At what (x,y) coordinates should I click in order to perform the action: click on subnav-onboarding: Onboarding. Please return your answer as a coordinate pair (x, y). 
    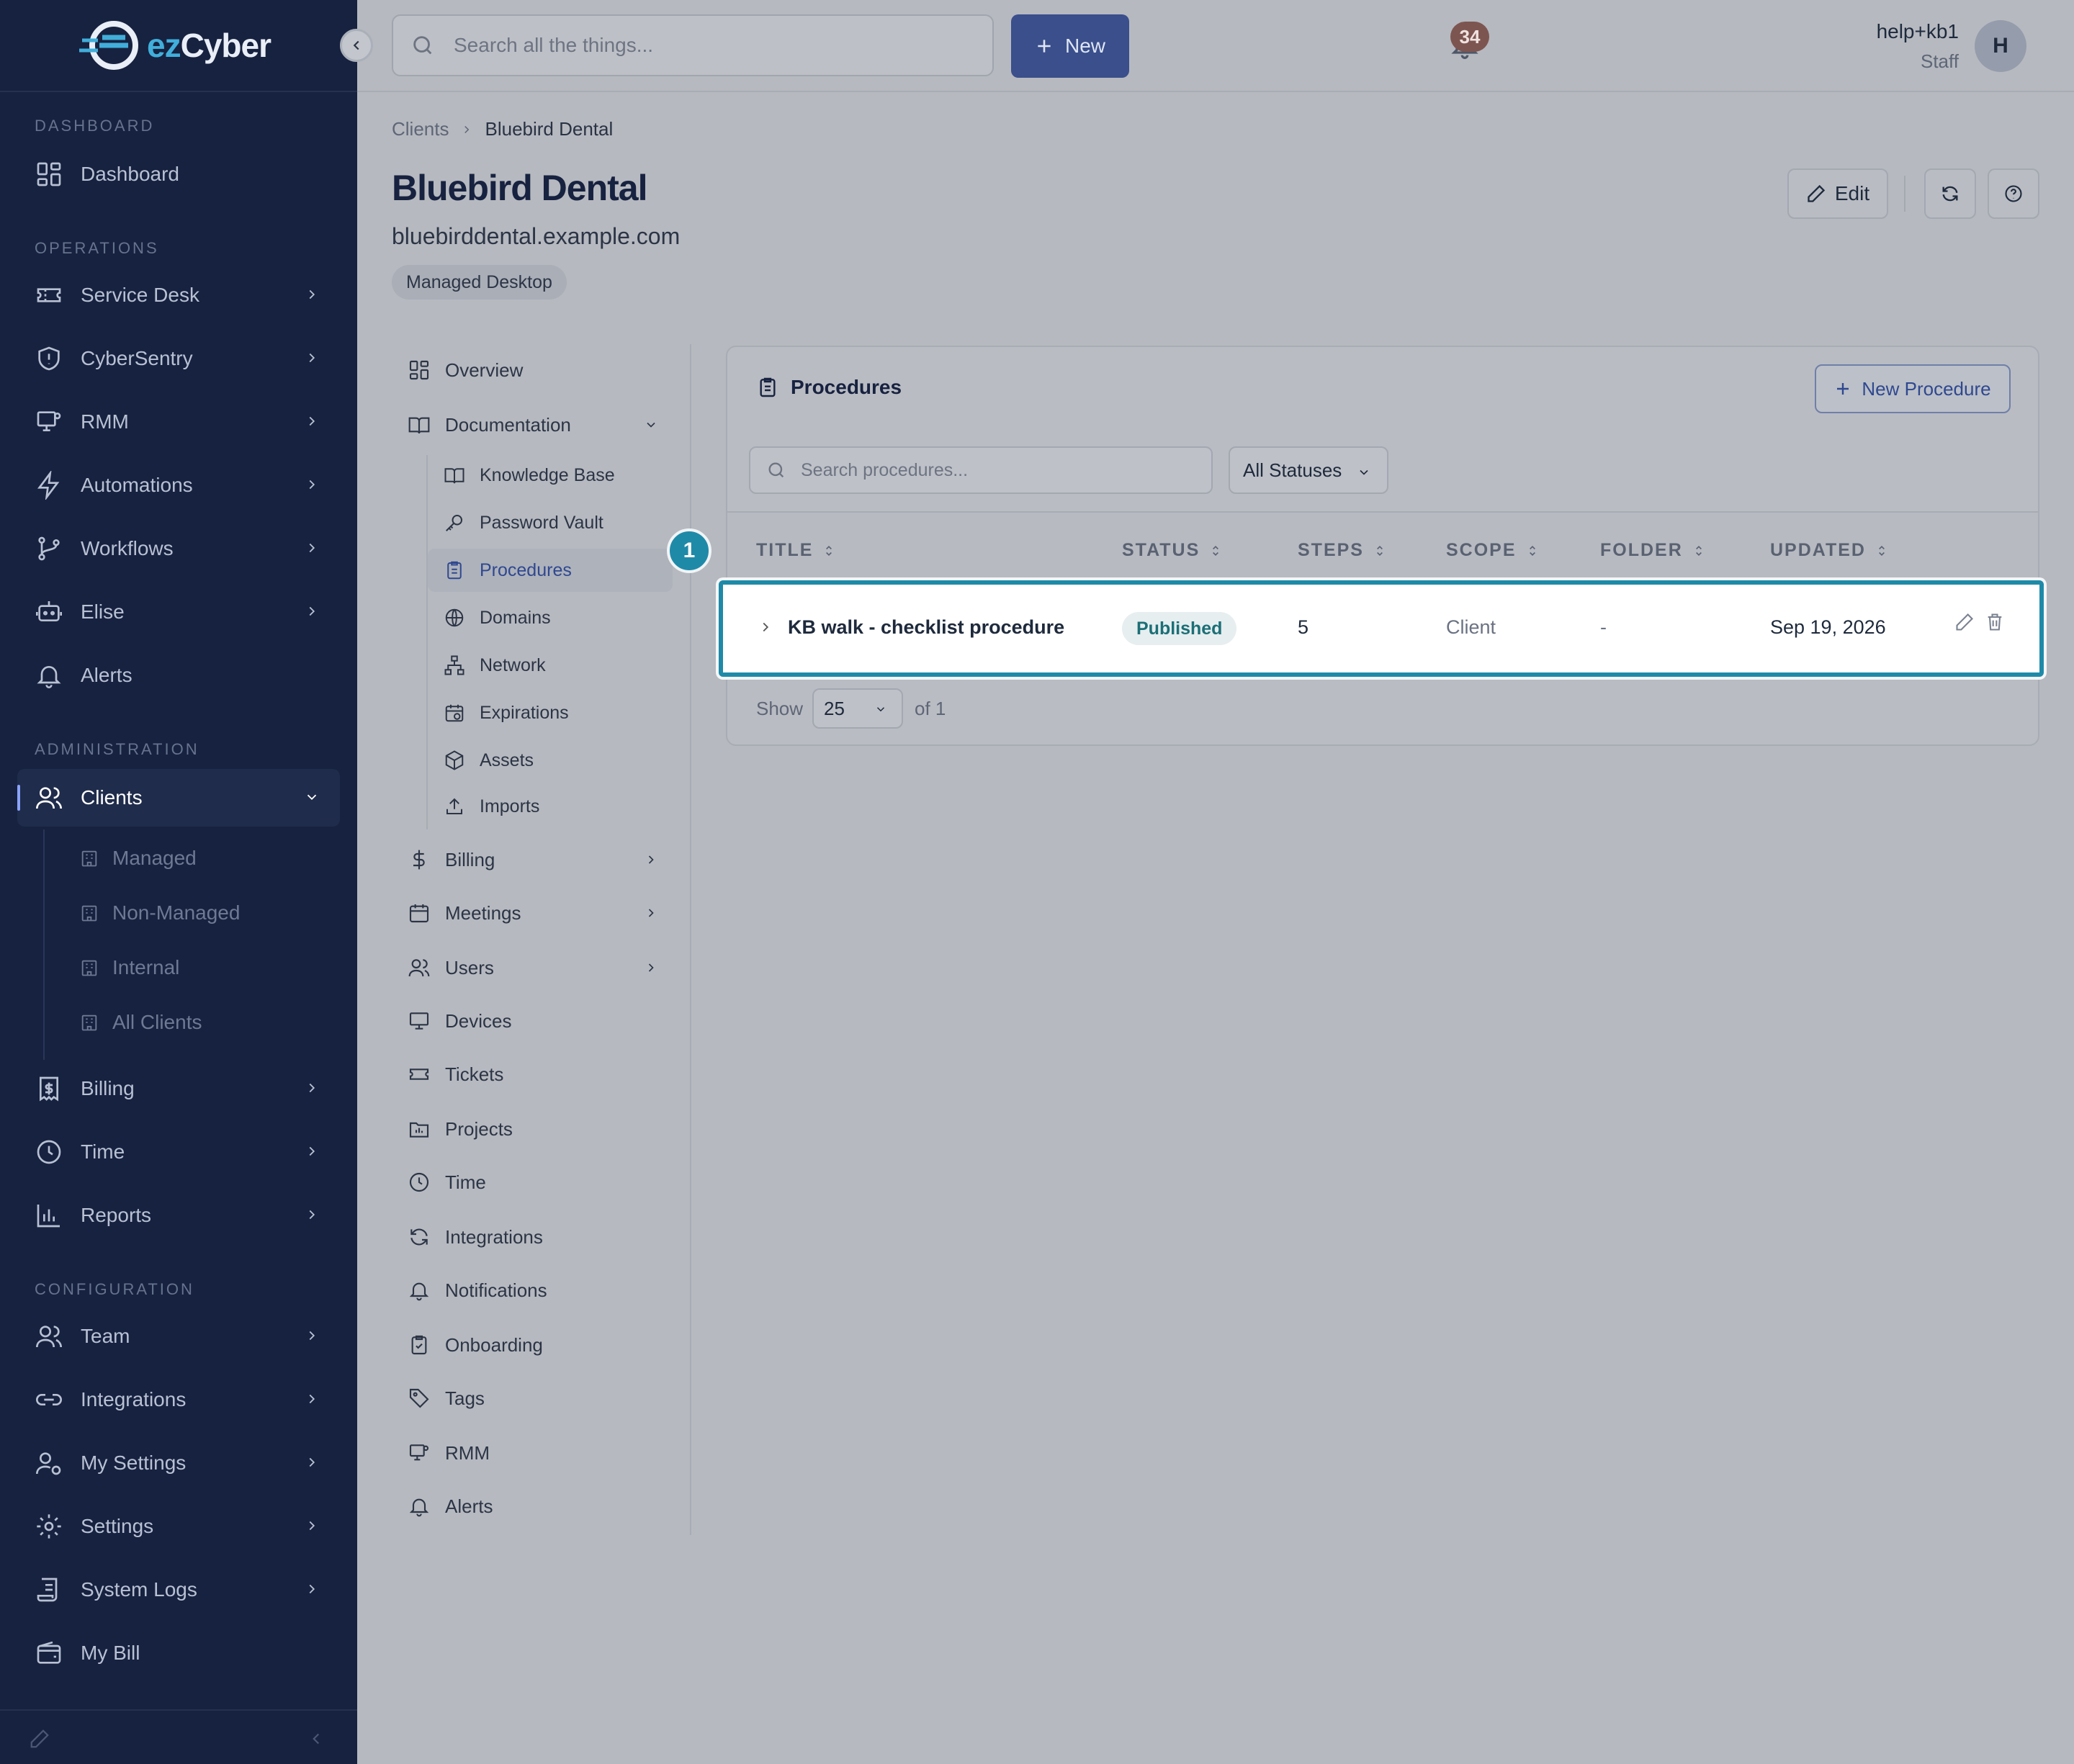
    Looking at the image, I should click on (532, 1345).